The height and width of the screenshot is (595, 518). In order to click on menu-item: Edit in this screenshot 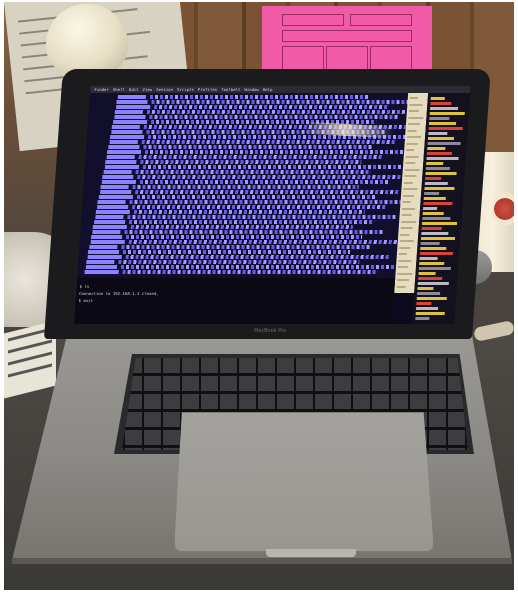, I will do `click(134, 89)`.